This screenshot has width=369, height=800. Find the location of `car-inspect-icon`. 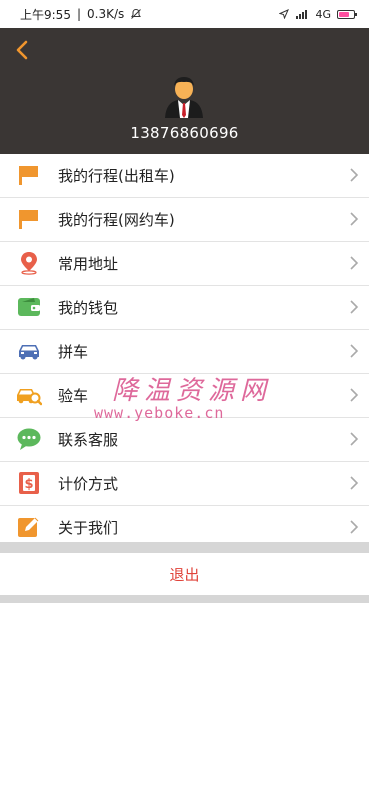

car-inspect-icon is located at coordinates (29, 397).